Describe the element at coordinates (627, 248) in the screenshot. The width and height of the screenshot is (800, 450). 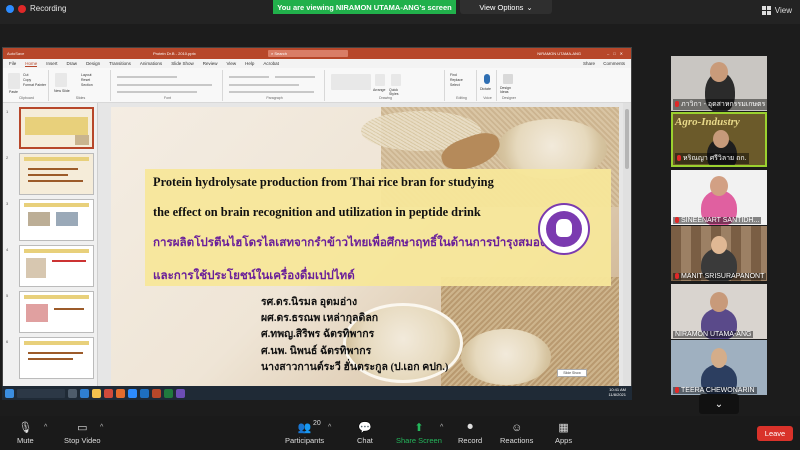
I see `vertical-scrollbar` at that location.